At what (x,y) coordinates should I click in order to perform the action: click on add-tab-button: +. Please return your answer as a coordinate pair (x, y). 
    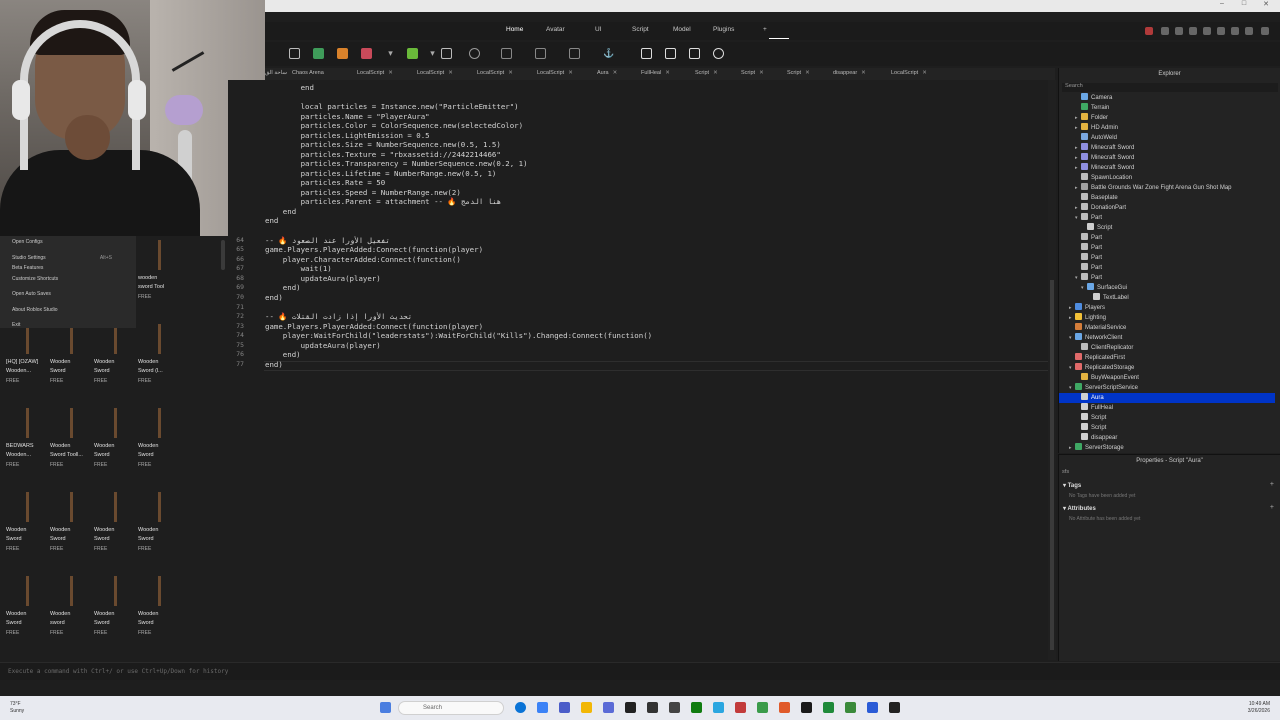
    Looking at the image, I should click on (765, 29).